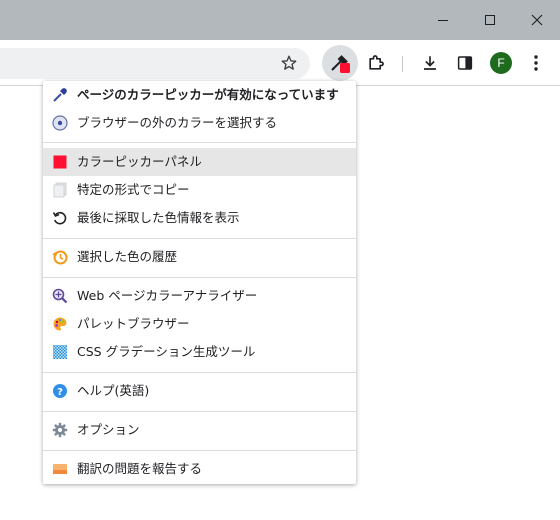 The width and height of the screenshot is (560, 520). What do you see at coordinates (199, 391) in the screenshot?
I see `menu-item-help: ? ヘルプ(英語)` at bounding box center [199, 391].